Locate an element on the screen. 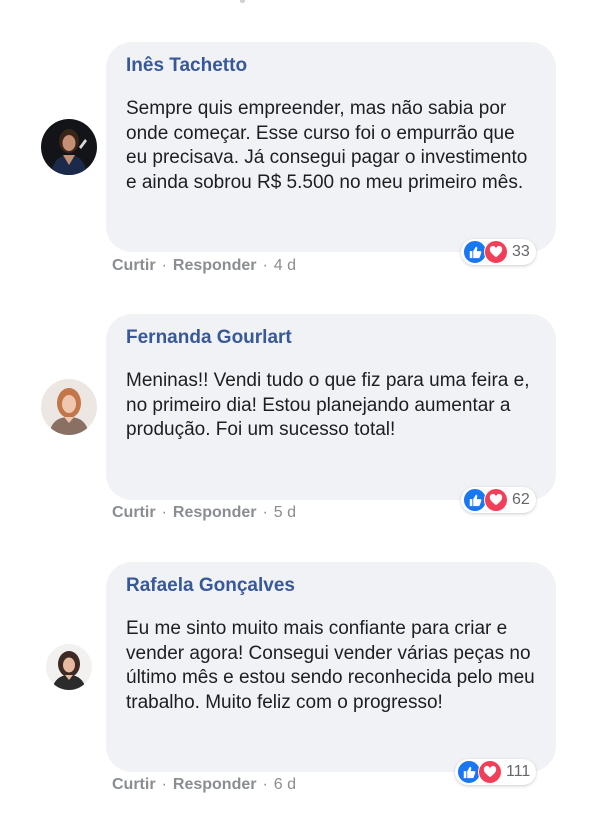  comment-author: Rafaela Gonçalves is located at coordinates (331, 586).